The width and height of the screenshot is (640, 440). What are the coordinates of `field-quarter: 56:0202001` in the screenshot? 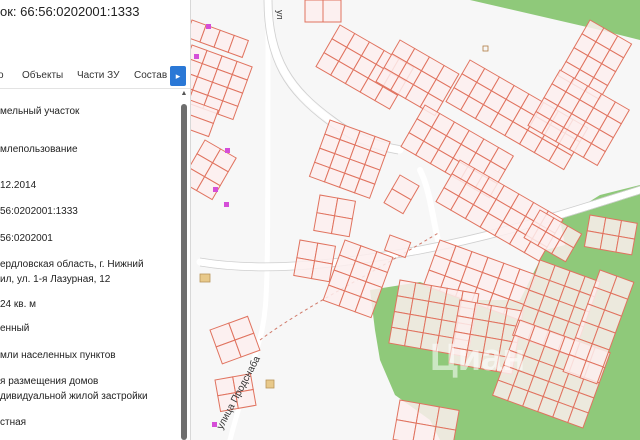 It's located at (26, 238).